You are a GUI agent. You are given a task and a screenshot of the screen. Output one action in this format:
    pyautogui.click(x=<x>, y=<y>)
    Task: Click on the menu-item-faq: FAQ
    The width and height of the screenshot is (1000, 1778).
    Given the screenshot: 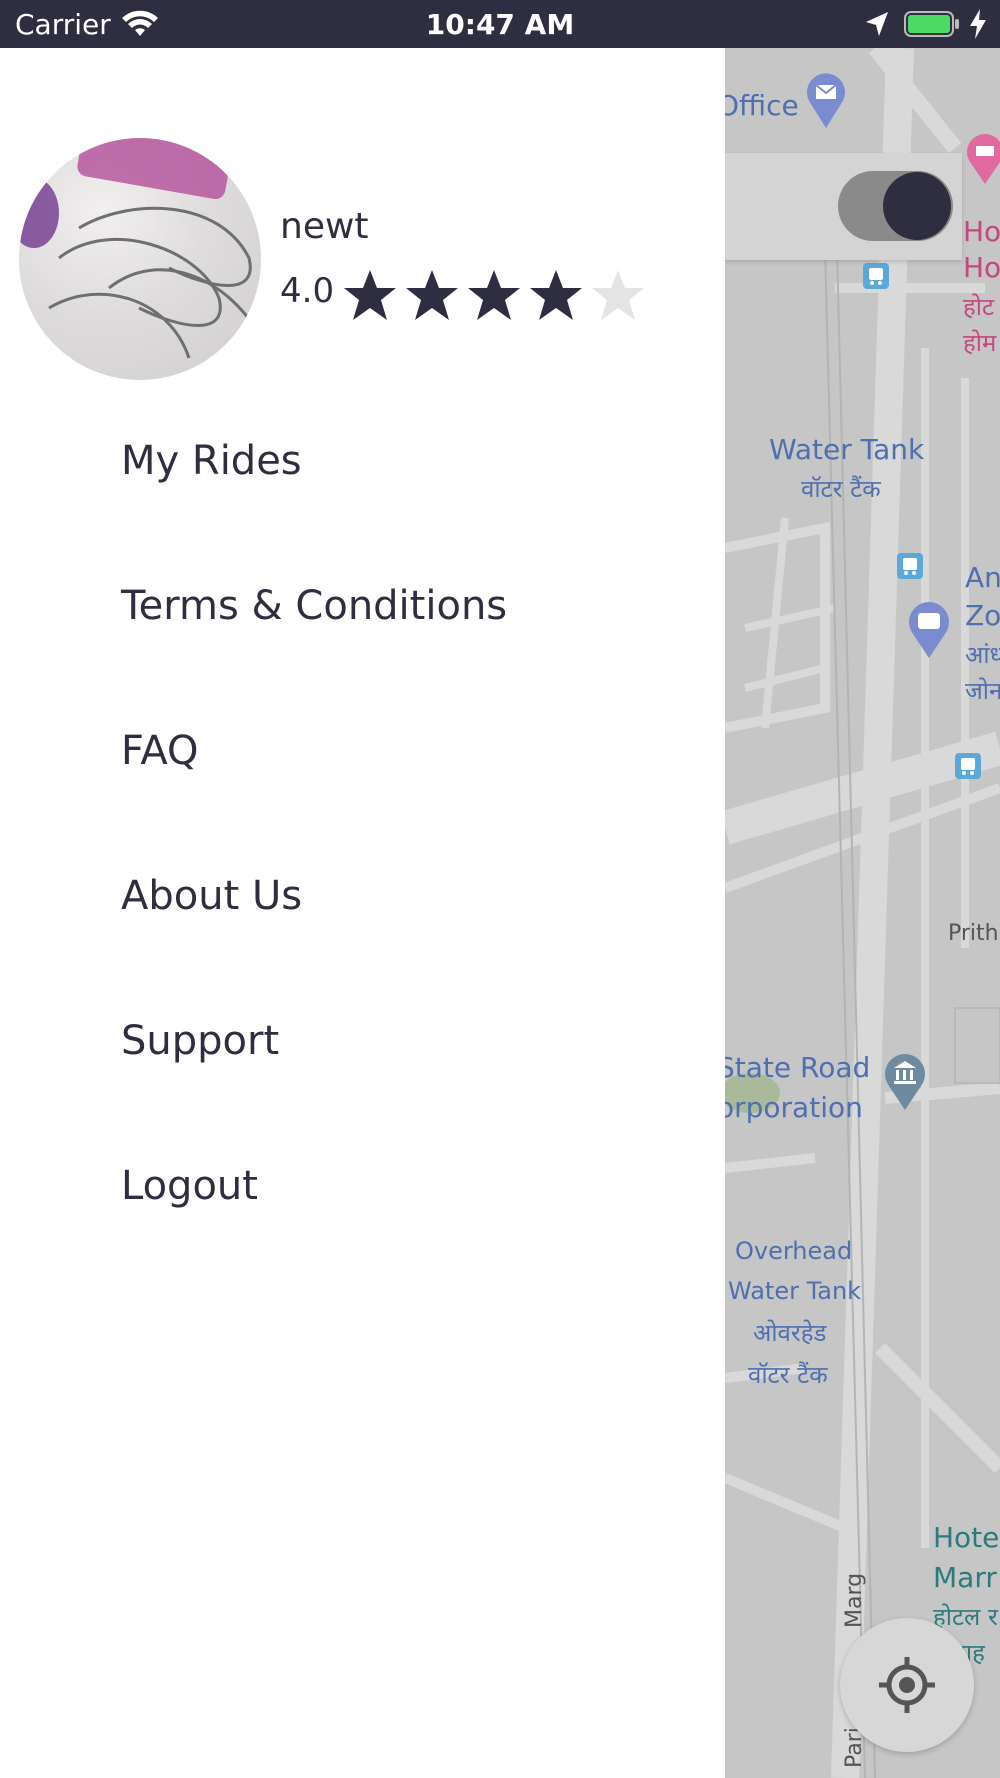 What is the action you would take?
    pyautogui.click(x=159, y=751)
    